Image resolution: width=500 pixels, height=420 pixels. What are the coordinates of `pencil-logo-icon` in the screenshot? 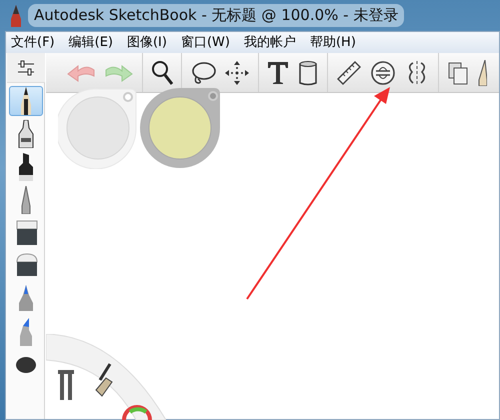 It's located at (16, 15).